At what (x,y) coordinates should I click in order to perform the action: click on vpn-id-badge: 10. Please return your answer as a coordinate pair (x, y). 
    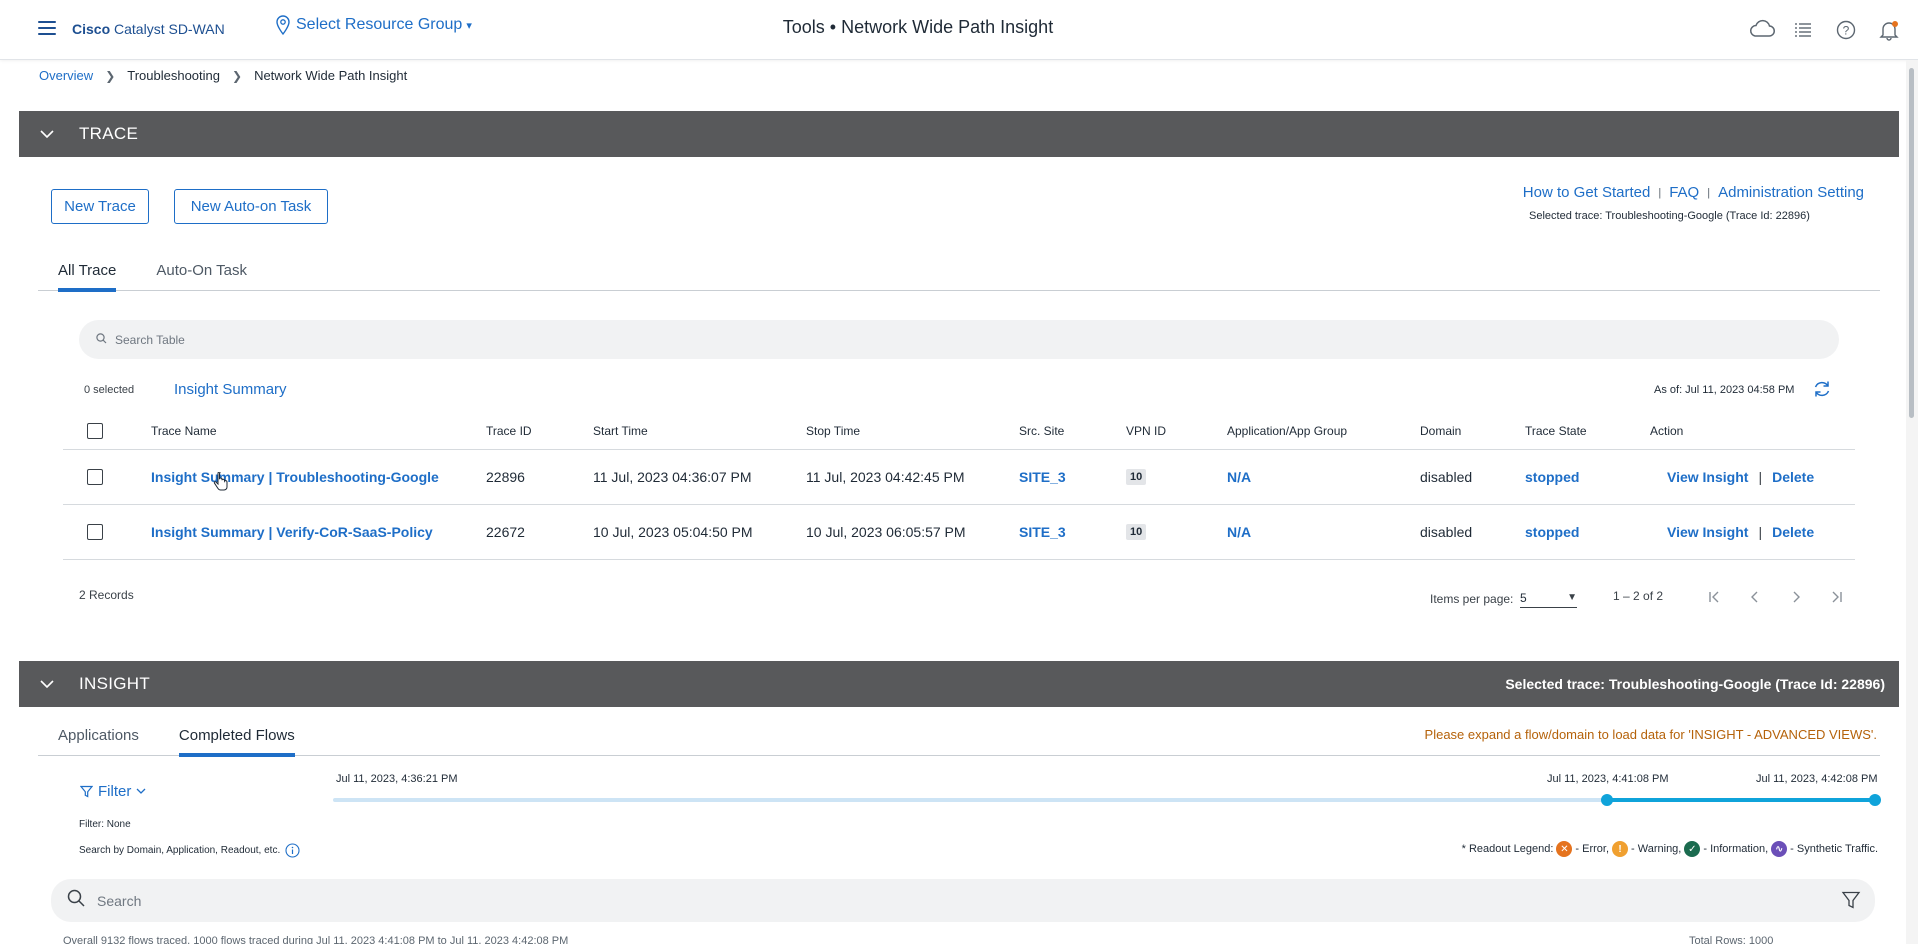
    Looking at the image, I should click on (1136, 532).